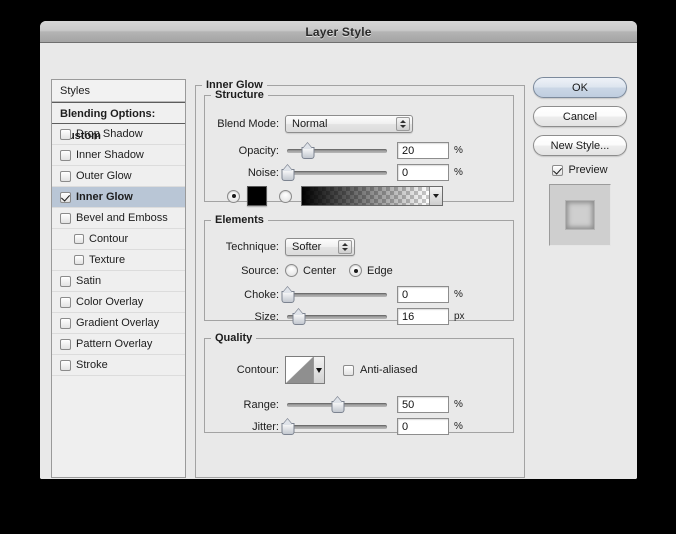 This screenshot has width=676, height=534. I want to click on ok-button: OK, so click(580, 87).